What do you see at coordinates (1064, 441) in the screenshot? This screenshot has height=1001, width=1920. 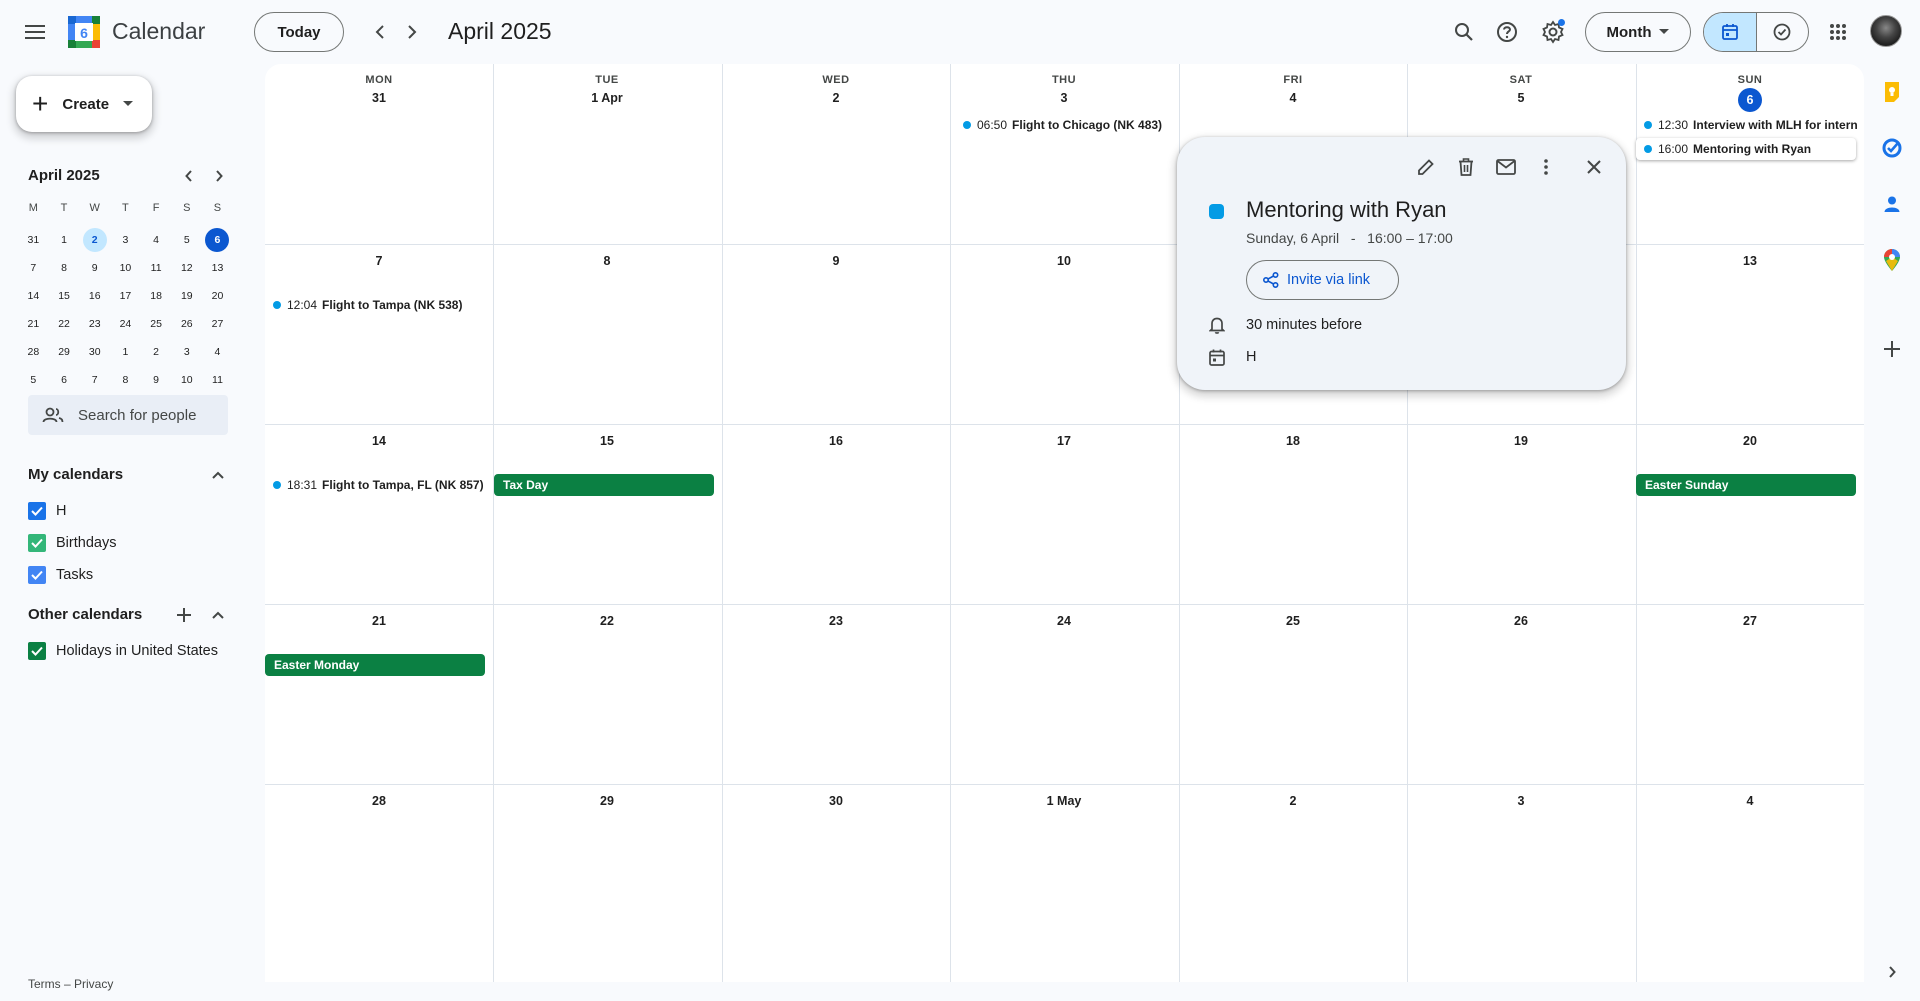 I see `day-number: 17` at bounding box center [1064, 441].